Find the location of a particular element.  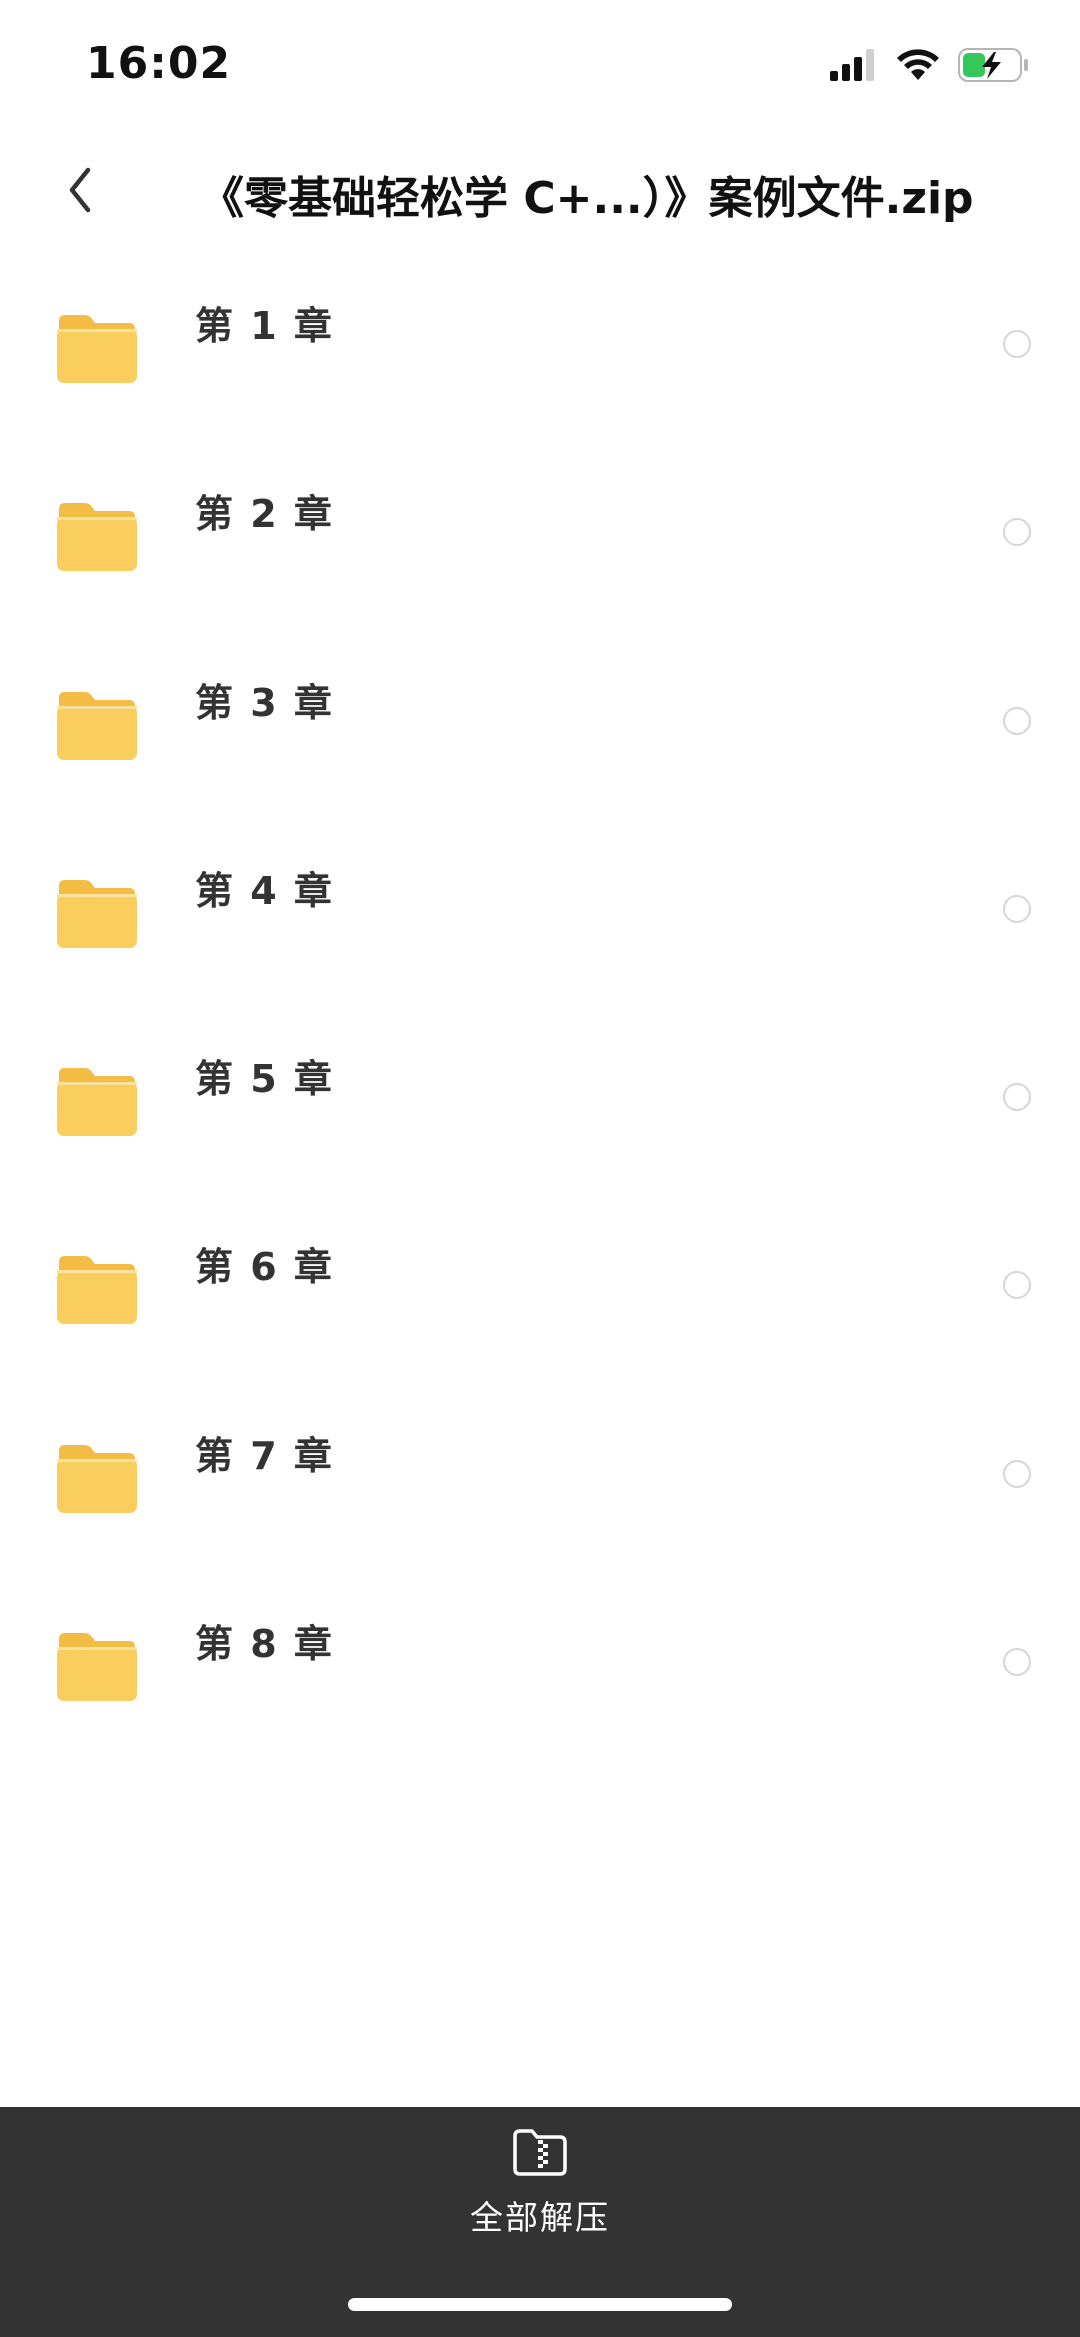

file-name: 第 2 章 is located at coordinates (264, 514).